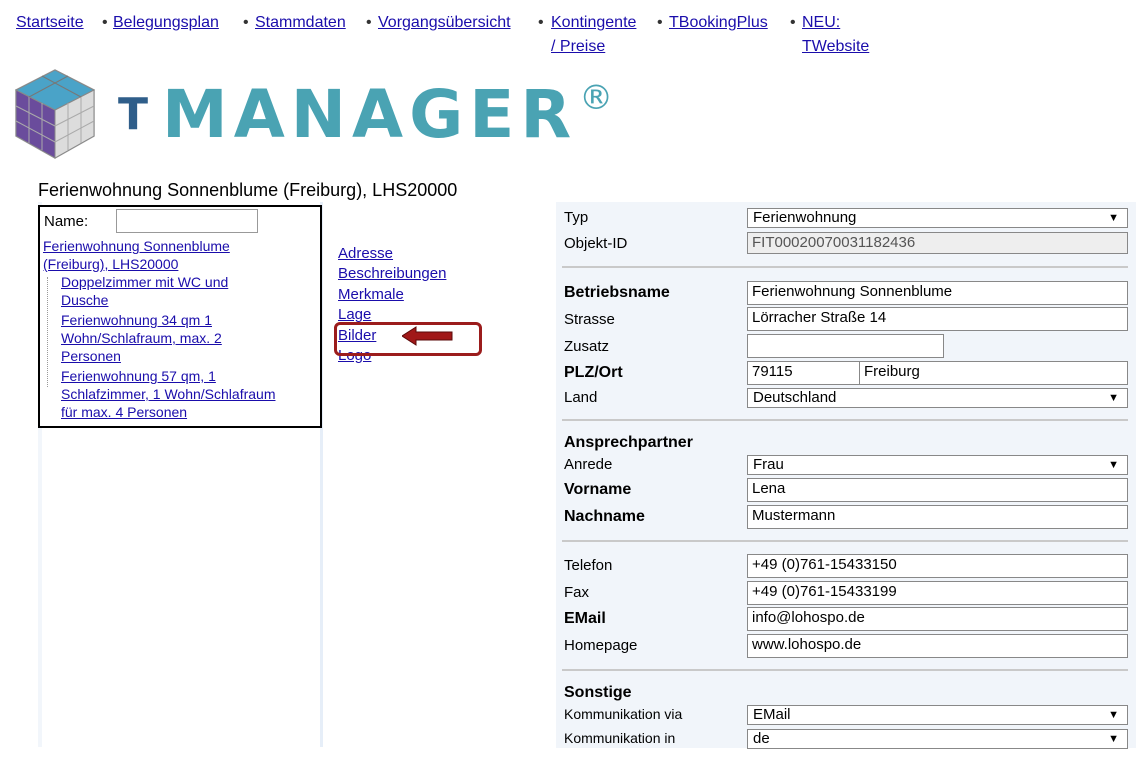 This screenshot has width=1144, height=776. Describe the element at coordinates (587, 346) in the screenshot. I see `zusatz-label: Zusatz` at that location.